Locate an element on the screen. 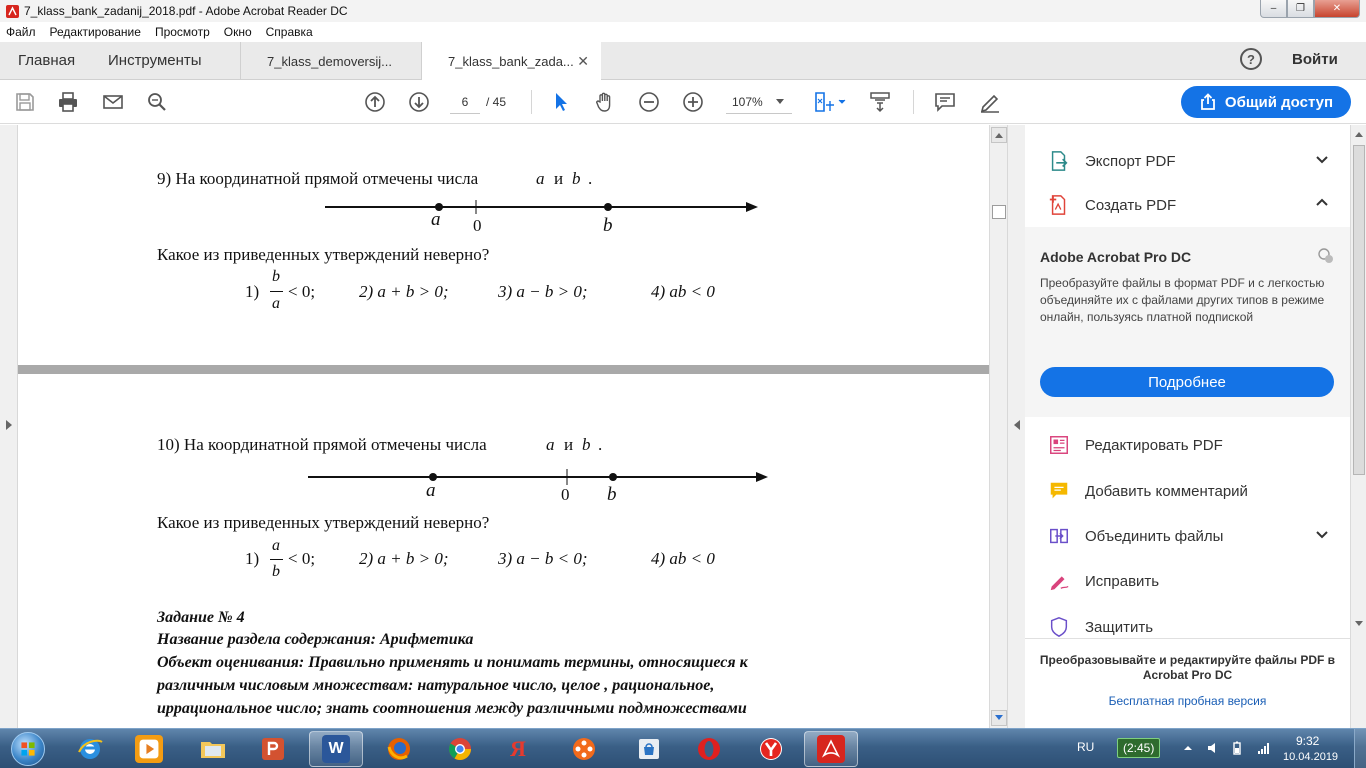 Image resolution: width=1366 pixels, height=768 pixels. right-pane-toggle is located at coordinates (1016, 426).